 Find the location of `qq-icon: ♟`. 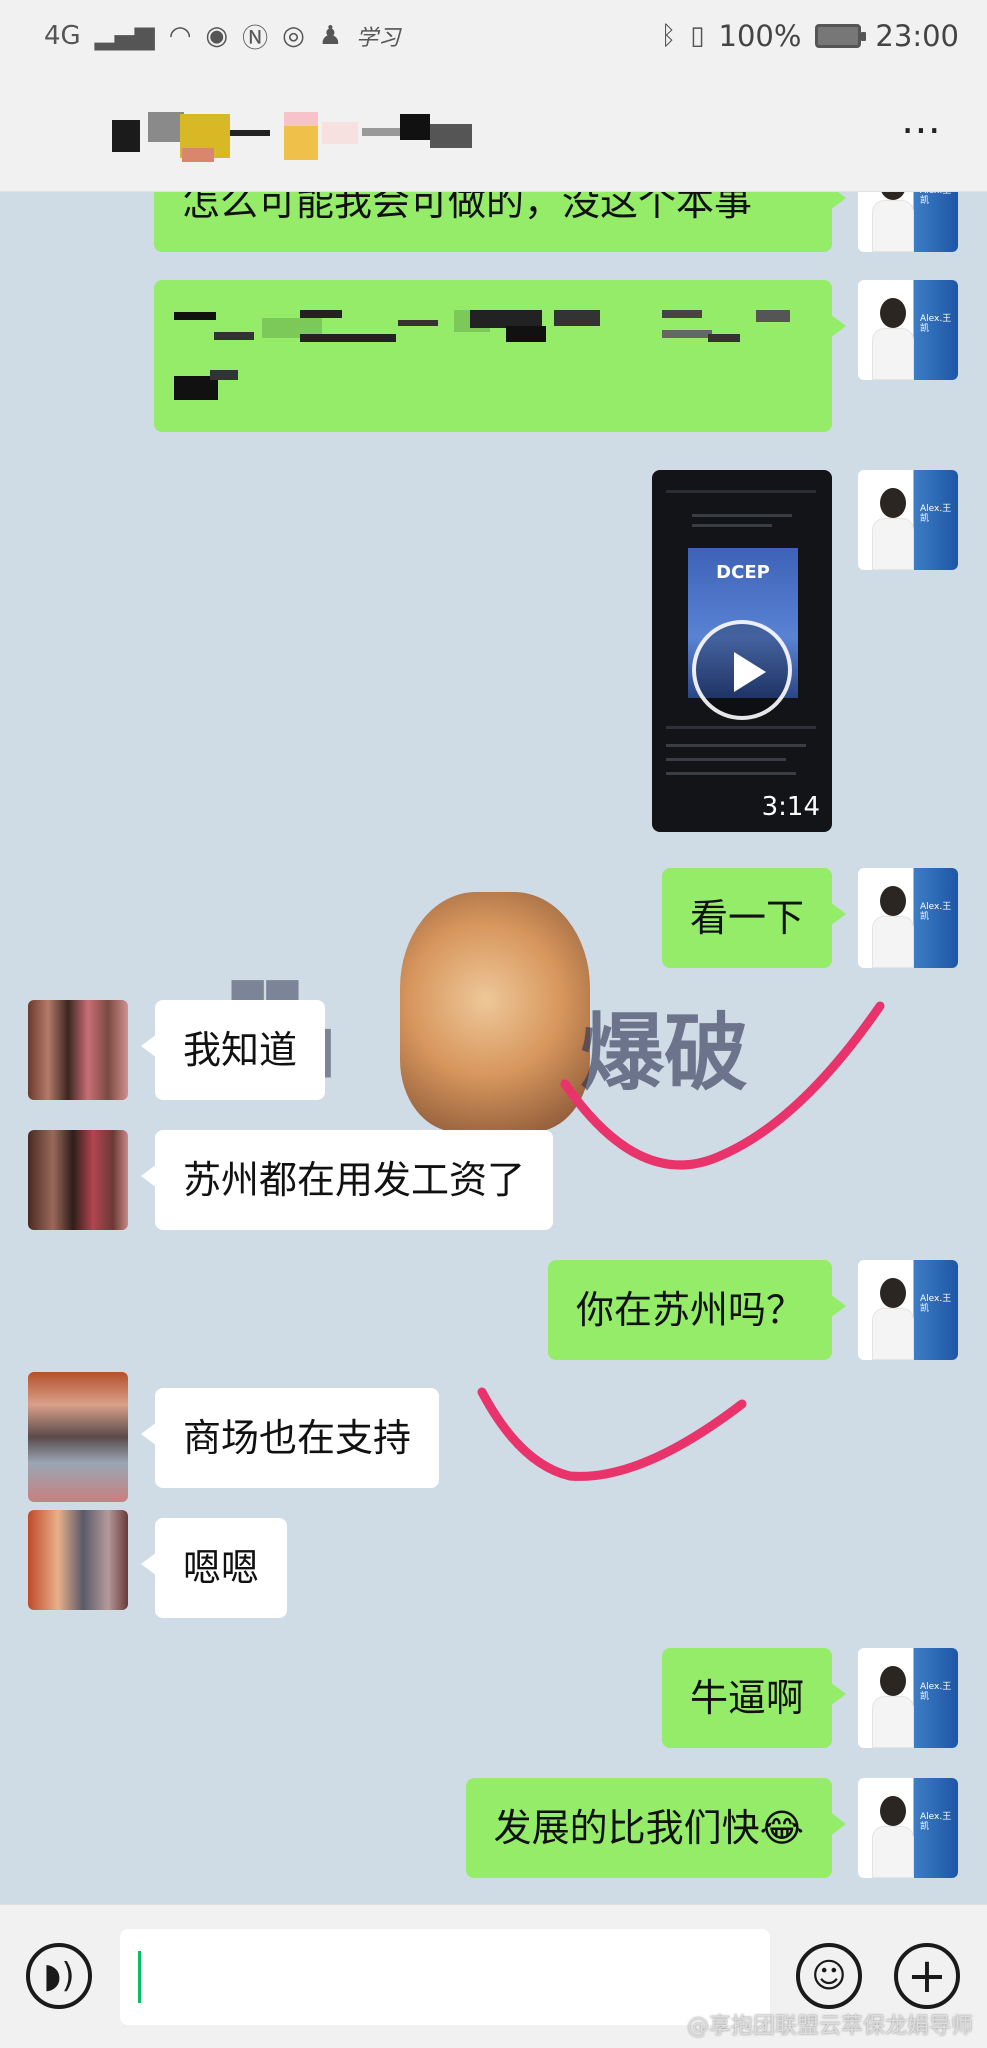

qq-icon: ♟ is located at coordinates (330, 36).